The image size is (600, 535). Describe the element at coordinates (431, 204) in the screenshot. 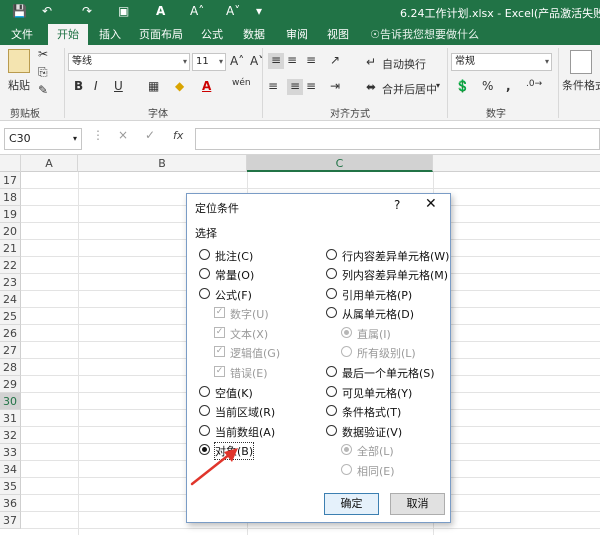

I see `close-button: ✕` at that location.